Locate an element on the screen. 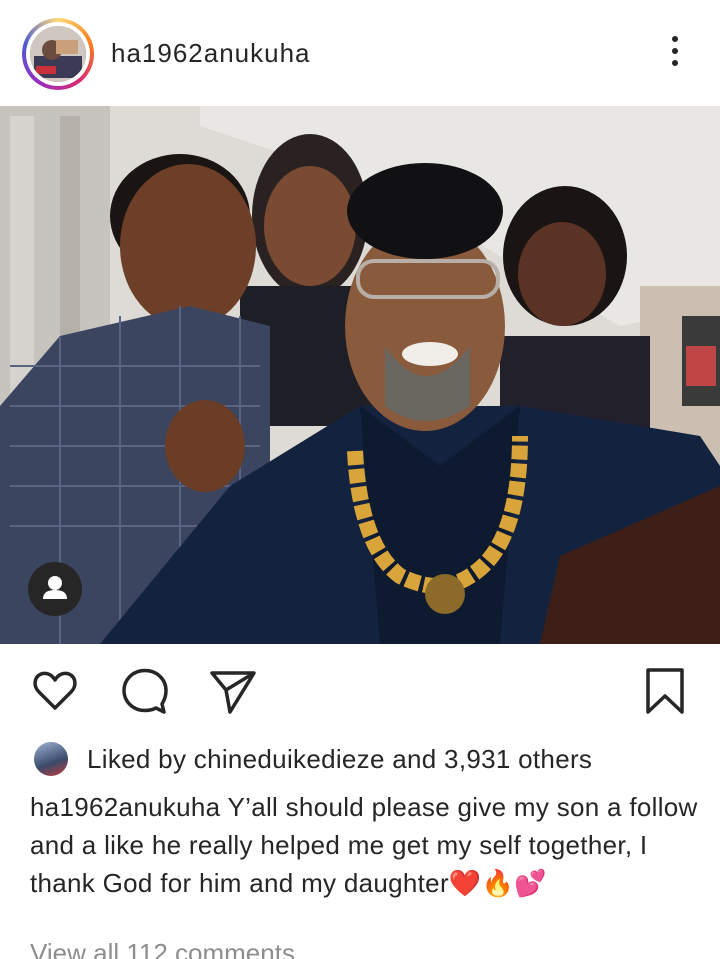 The height and width of the screenshot is (959, 720). view-all-comments-link: View all 112 comments is located at coordinates (162, 948).